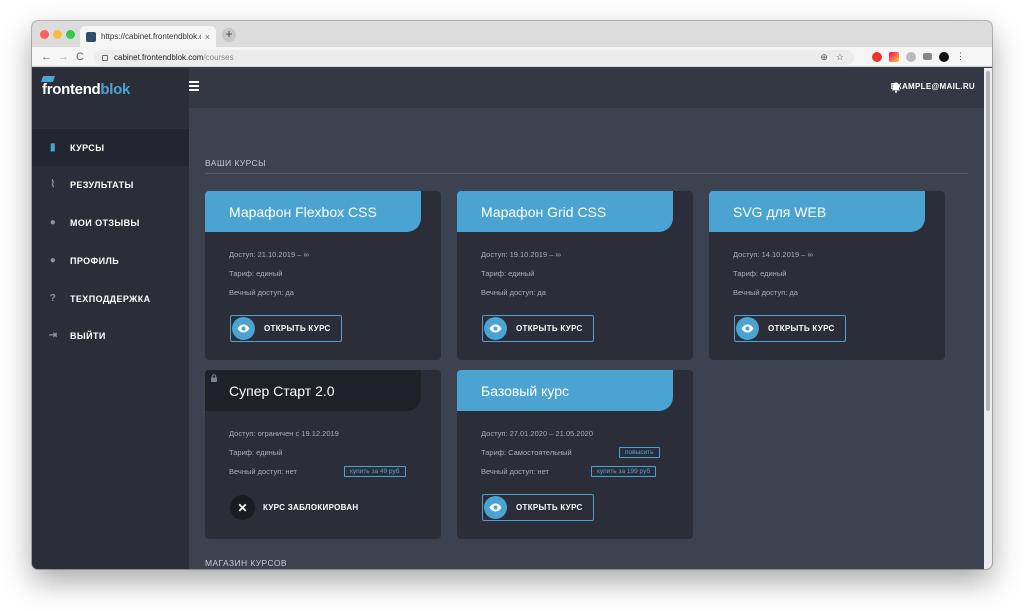 The width and height of the screenshot is (1024, 611). I want to click on comment-icon: ●, so click(53, 222).